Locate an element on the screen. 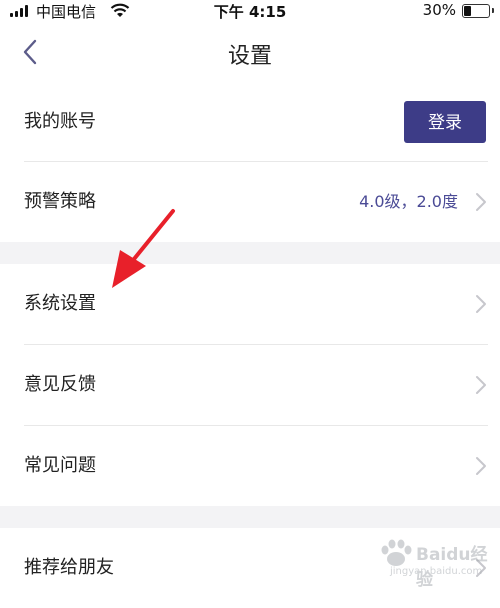 This screenshot has width=500, height=608. page-title: 设置 is located at coordinates (249, 56).